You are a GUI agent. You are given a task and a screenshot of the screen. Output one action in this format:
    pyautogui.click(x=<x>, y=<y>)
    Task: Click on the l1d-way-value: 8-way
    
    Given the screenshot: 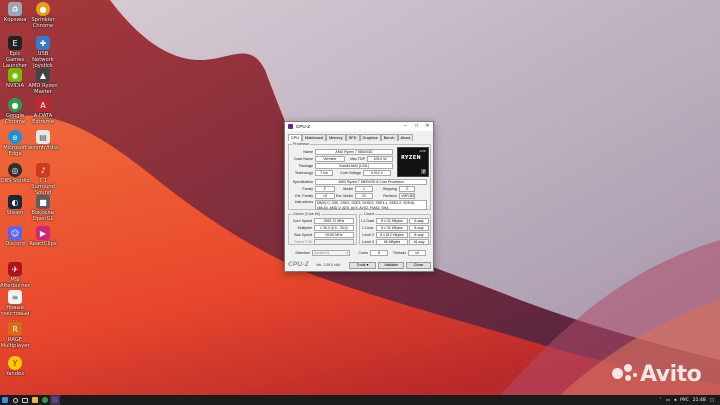 What is the action you would take?
    pyautogui.click(x=419, y=221)
    